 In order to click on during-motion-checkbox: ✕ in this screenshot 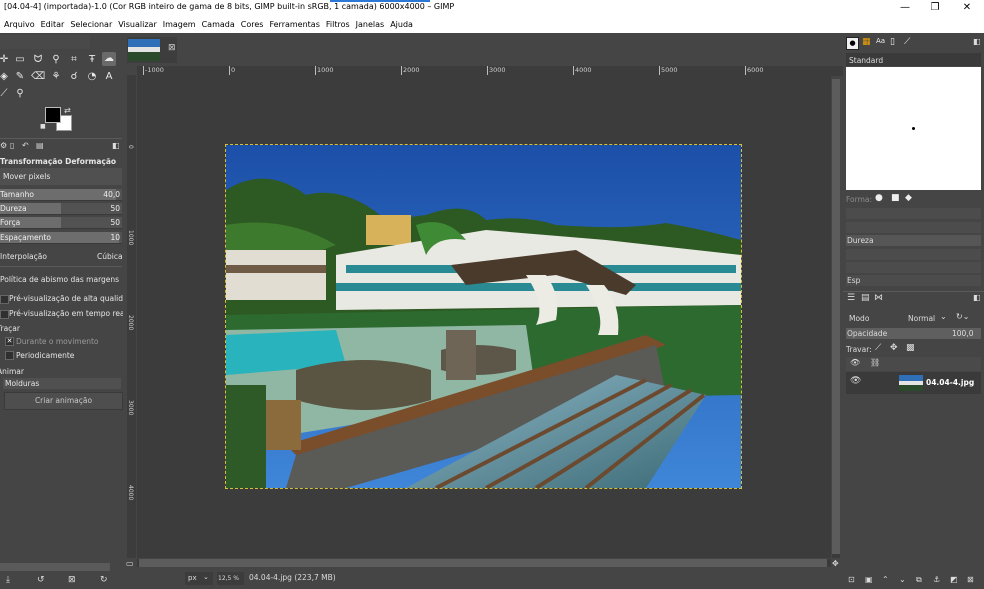, I will do `click(9, 341)`.